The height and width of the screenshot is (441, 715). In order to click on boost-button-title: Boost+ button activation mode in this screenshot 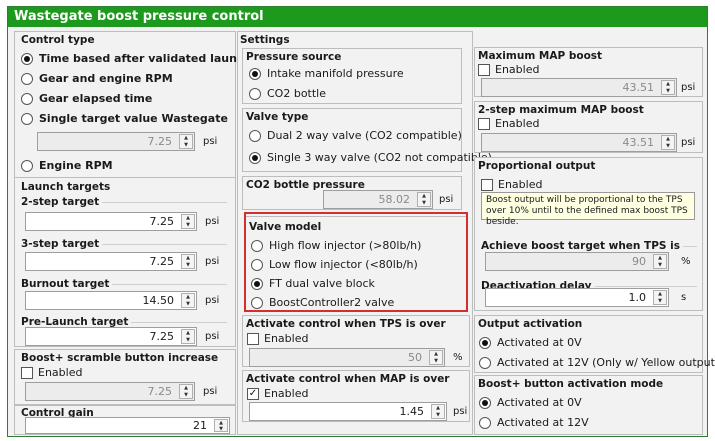, I will do `click(571, 384)`.